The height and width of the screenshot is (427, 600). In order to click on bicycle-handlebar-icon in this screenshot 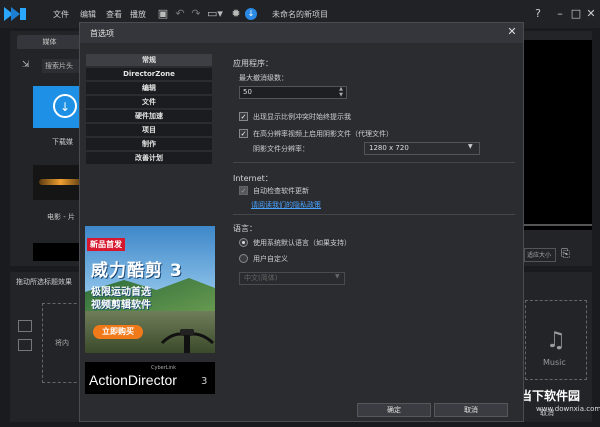, I will do `click(187, 341)`.